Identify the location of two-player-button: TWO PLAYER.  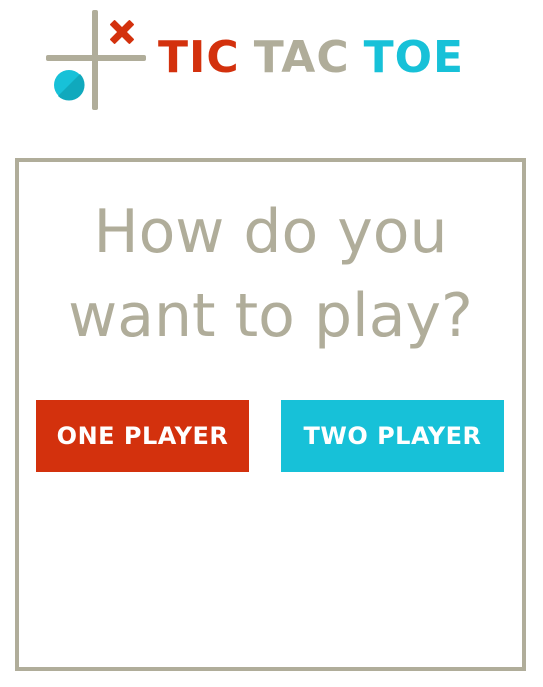
(392, 436).